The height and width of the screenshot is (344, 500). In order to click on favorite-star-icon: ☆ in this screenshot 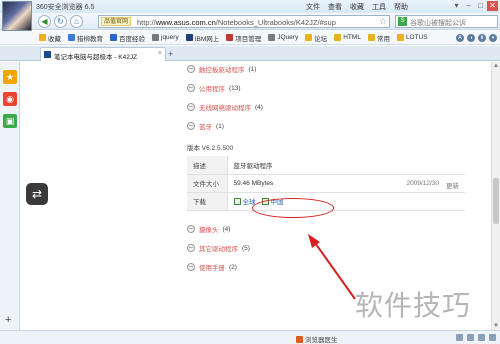, I will do `click(383, 21)`.